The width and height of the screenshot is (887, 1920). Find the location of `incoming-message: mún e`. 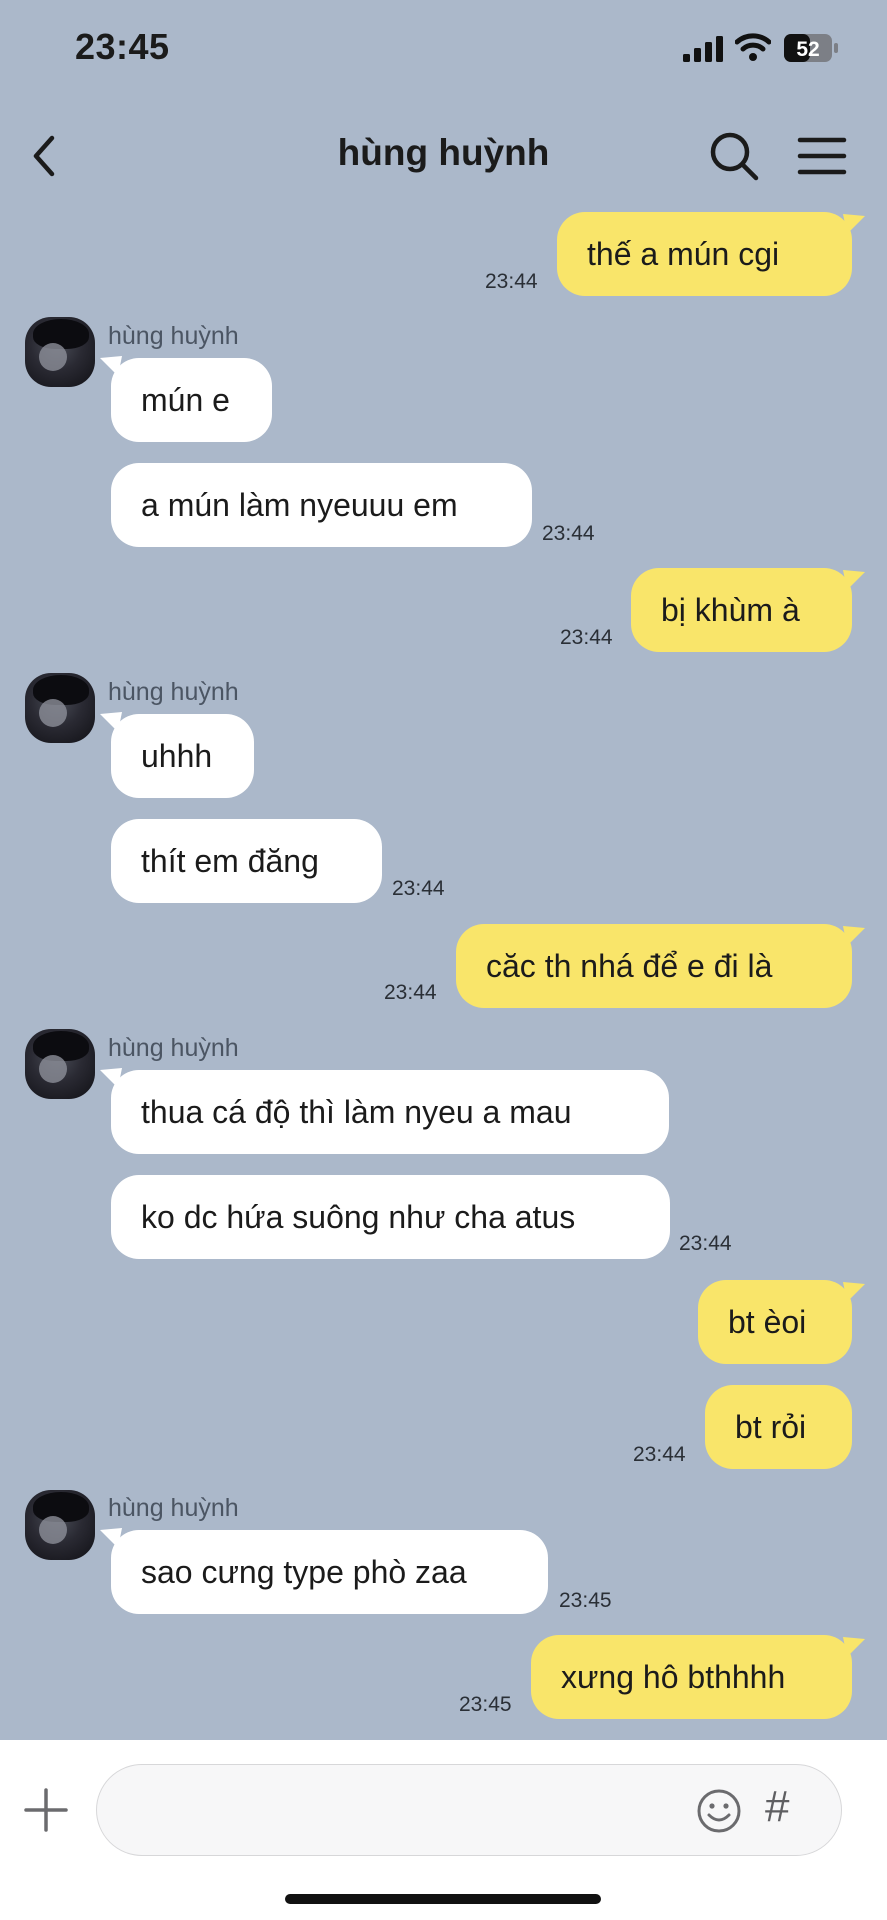

incoming-message: mún e is located at coordinates (191, 400).